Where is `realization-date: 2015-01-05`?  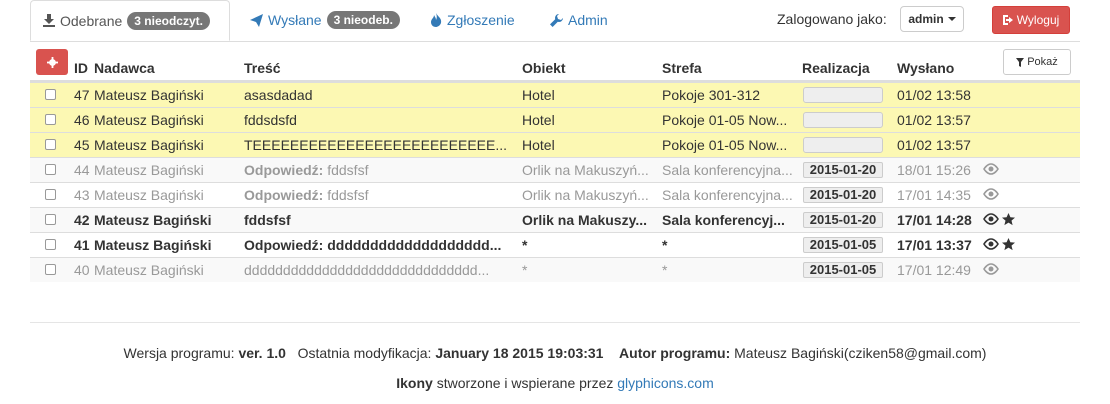 realization-date: 2015-01-05 is located at coordinates (843, 270).